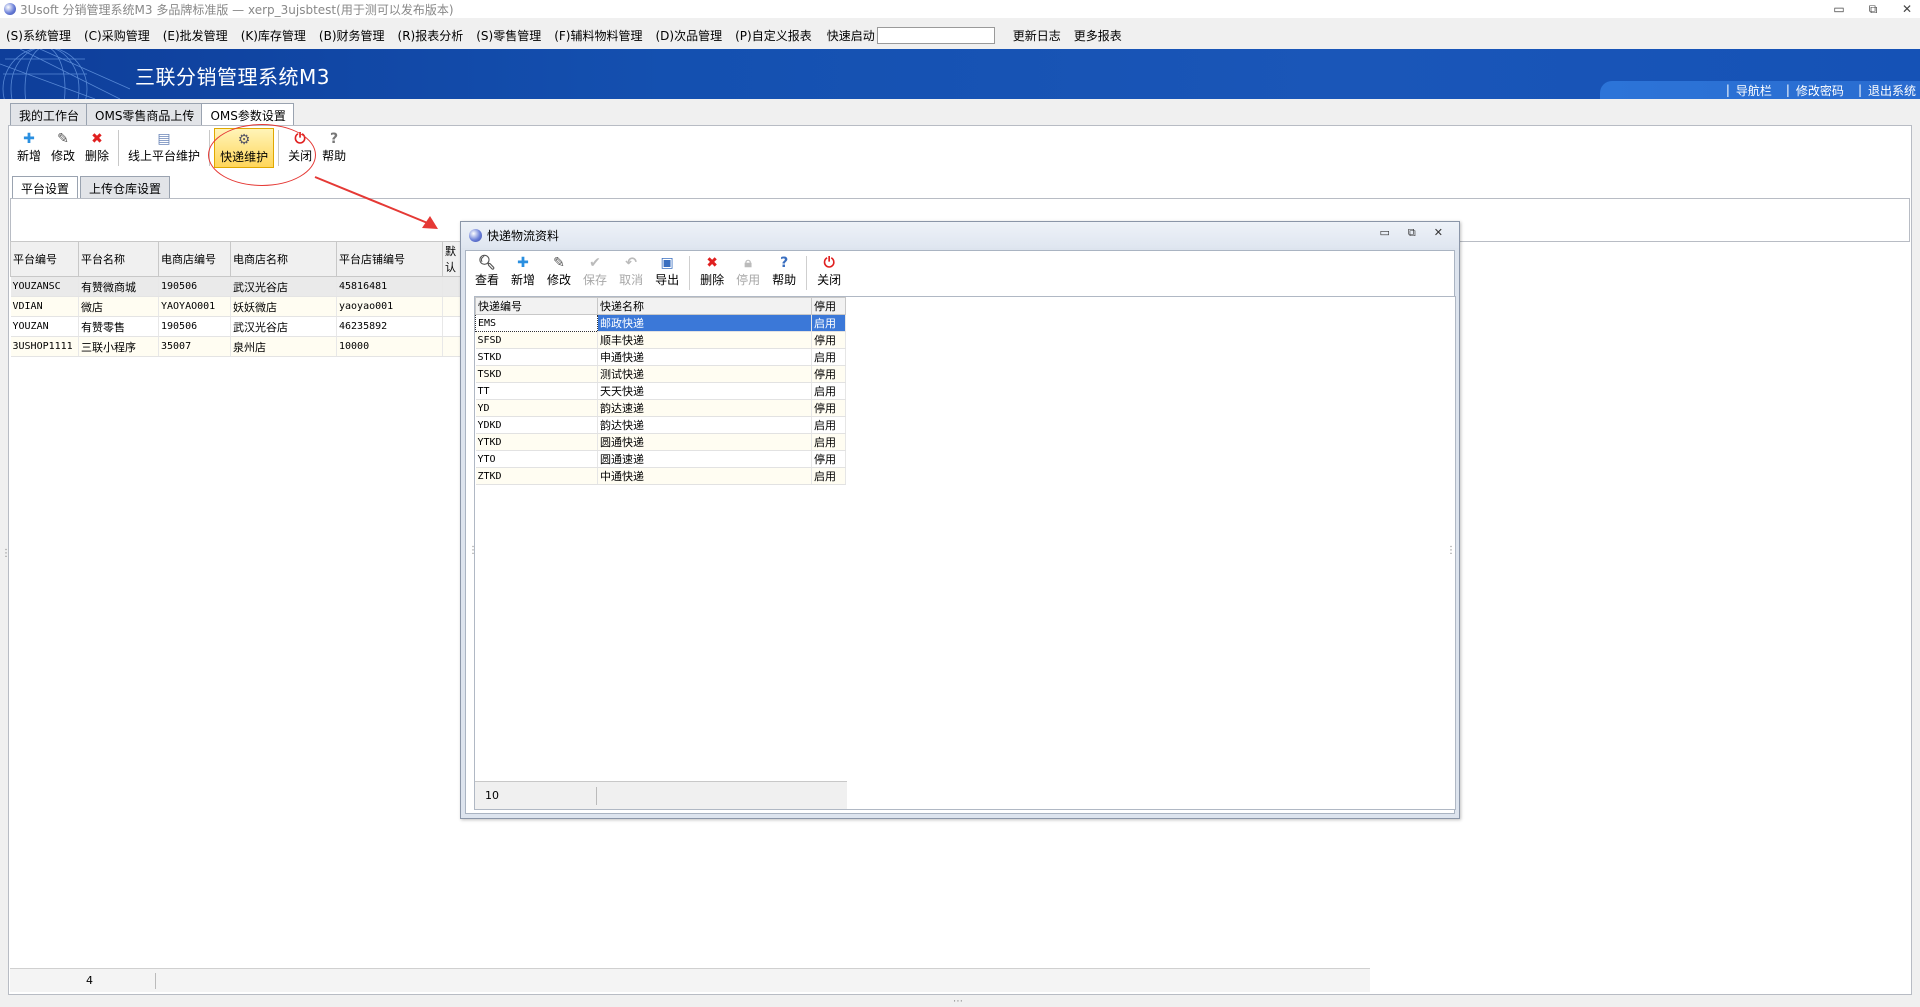 Image resolution: width=1920 pixels, height=1007 pixels. Describe the element at coordinates (1892, 90) in the screenshot. I see `logout-link: 退出系统` at that location.